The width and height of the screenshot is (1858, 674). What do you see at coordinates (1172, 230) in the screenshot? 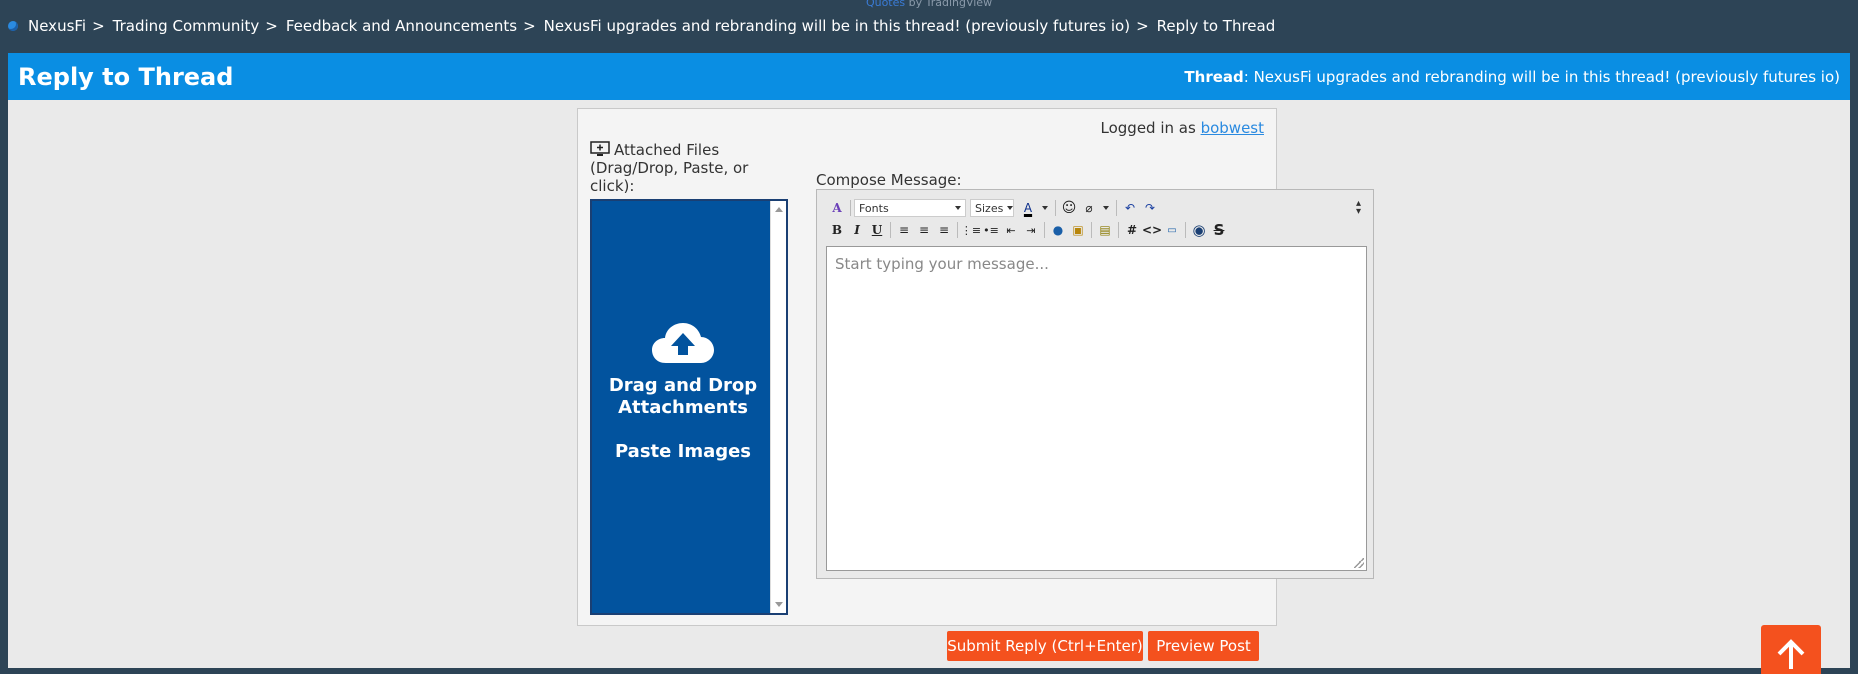
I see `html-icon: ▭` at bounding box center [1172, 230].